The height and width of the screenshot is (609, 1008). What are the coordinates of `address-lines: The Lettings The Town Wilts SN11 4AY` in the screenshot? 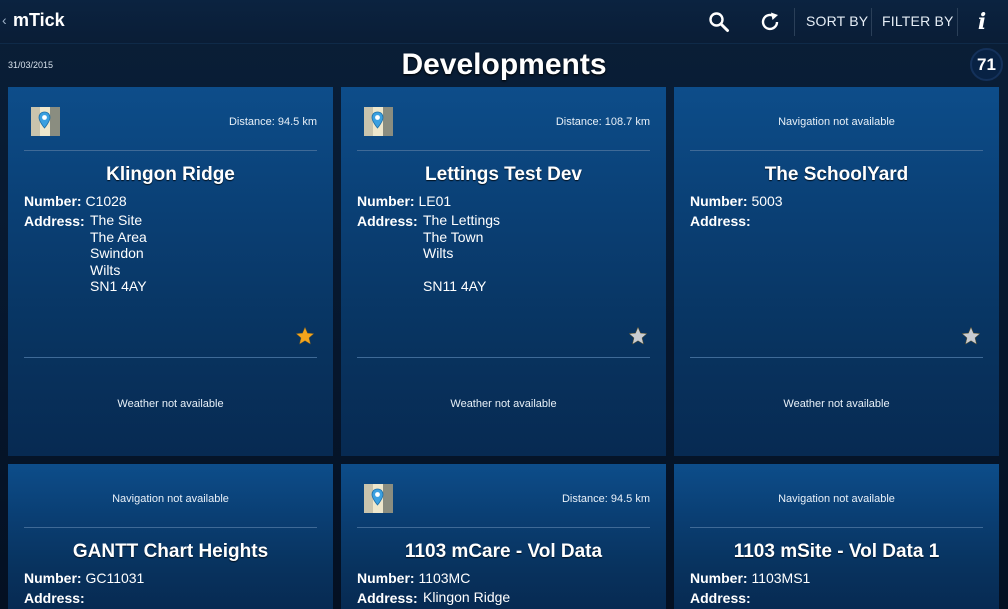 It's located at (461, 253).